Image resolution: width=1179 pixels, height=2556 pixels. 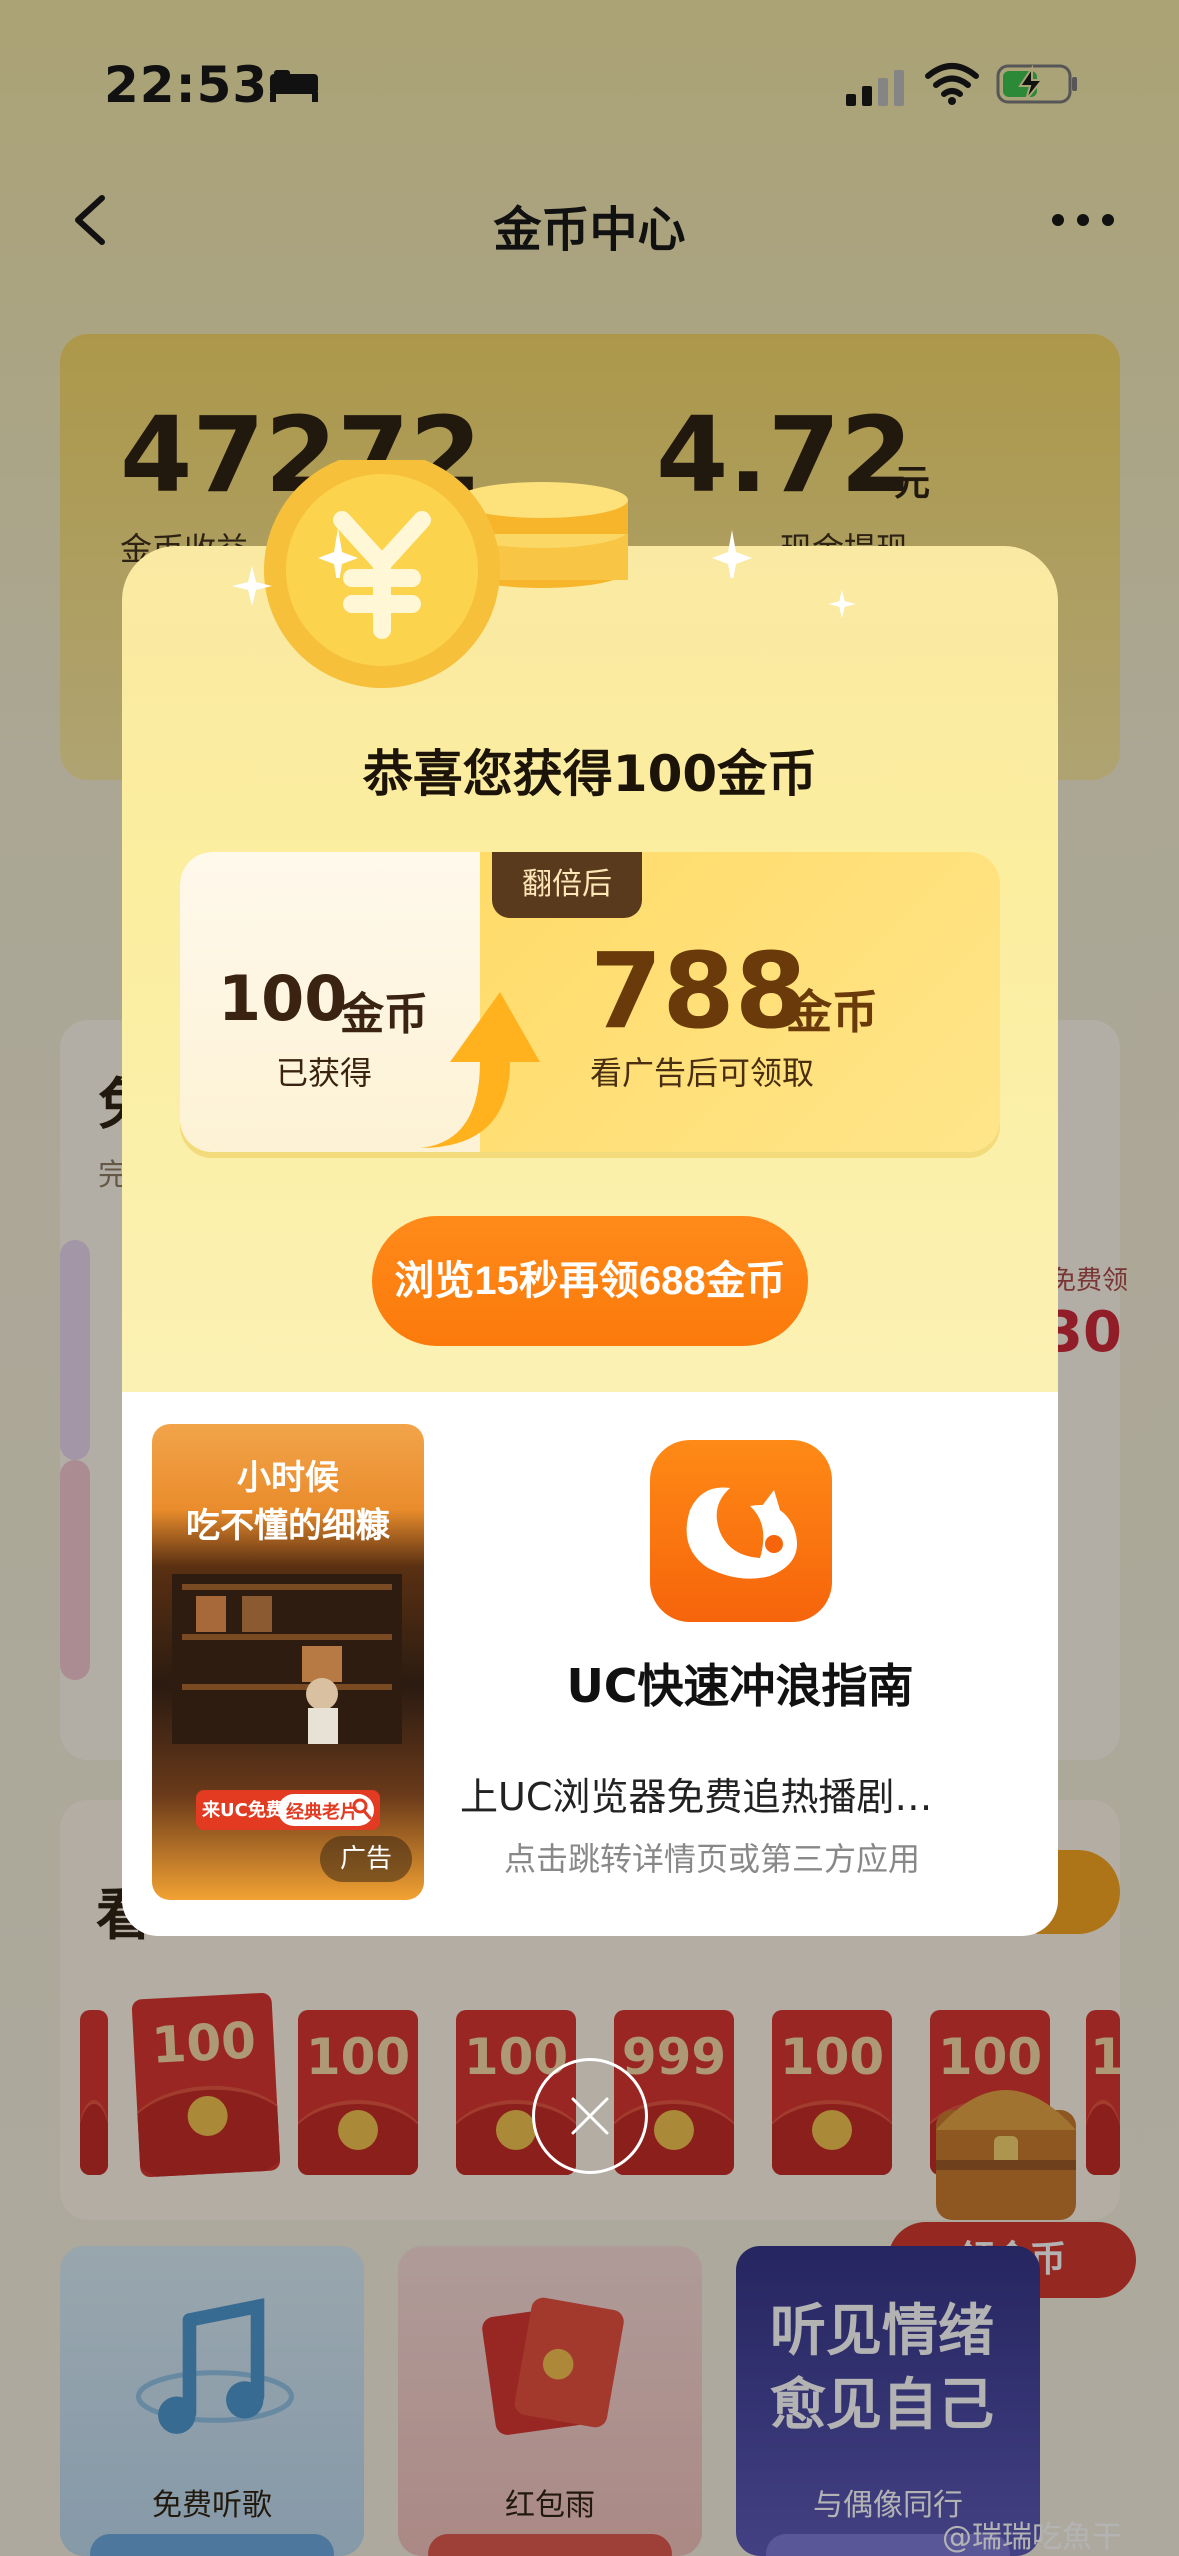 What do you see at coordinates (322, 1812) in the screenshot?
I see `thumb-banner-button-text: 经典老片` at bounding box center [322, 1812].